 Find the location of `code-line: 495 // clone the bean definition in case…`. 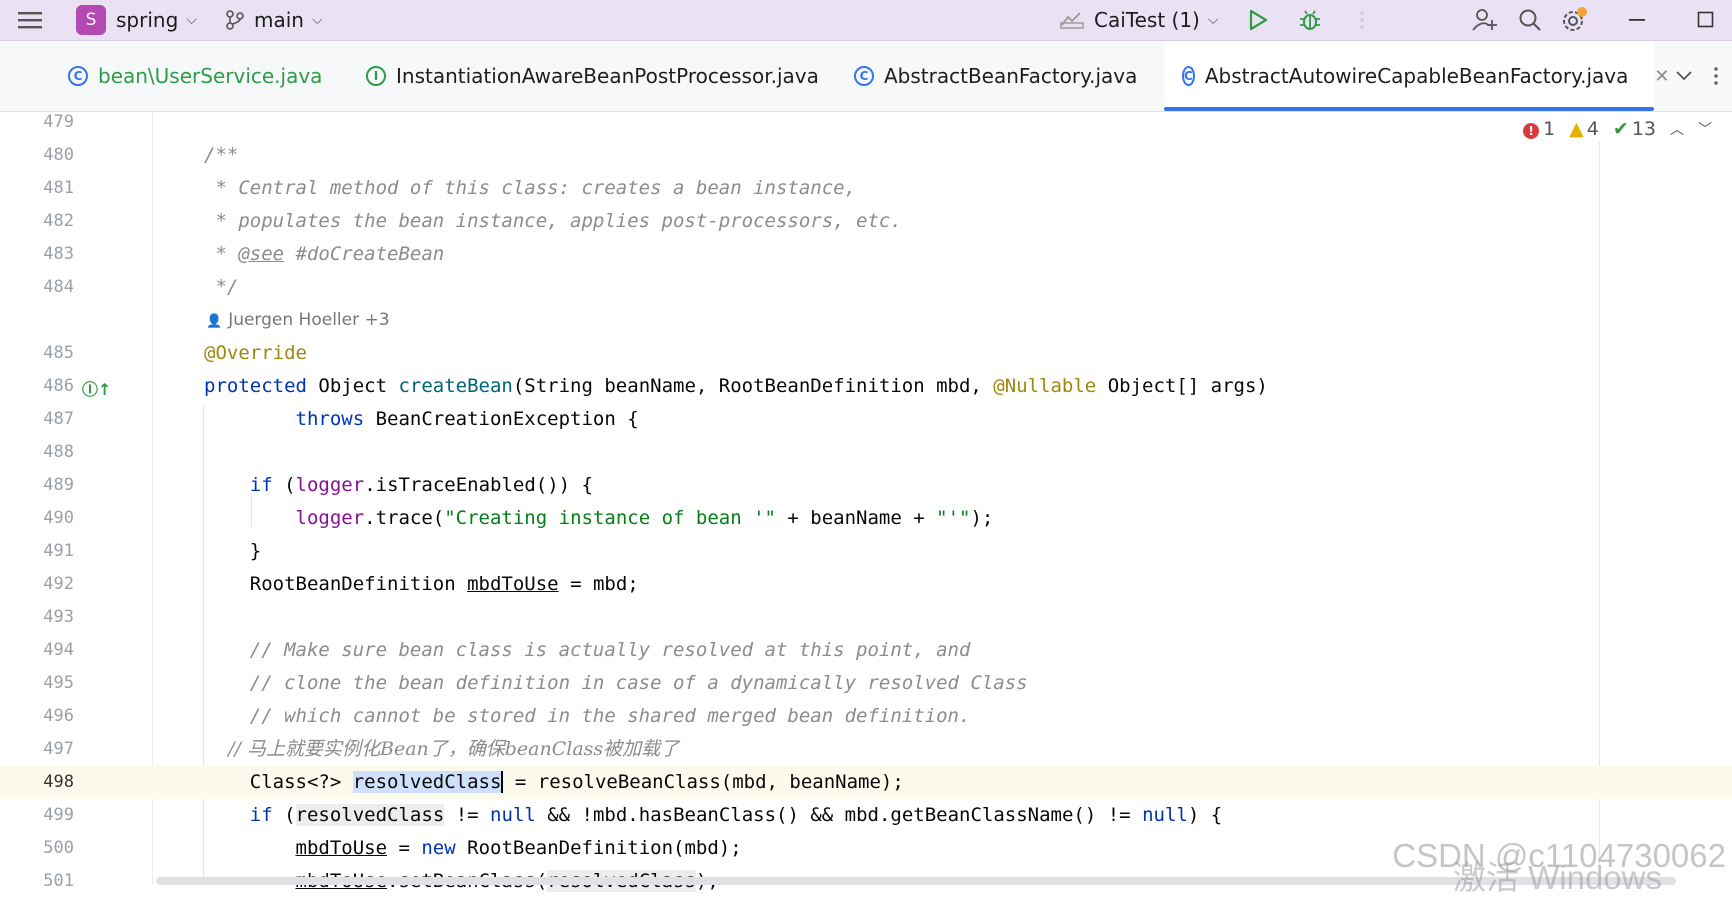

code-line: 495 // clone the bean definition in case… is located at coordinates (535, 683).